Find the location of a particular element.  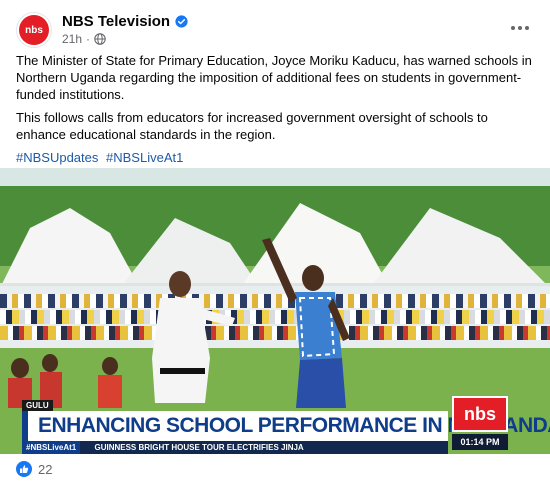

hashtag-link: #NBSLiveAt1 is located at coordinates (144, 157).